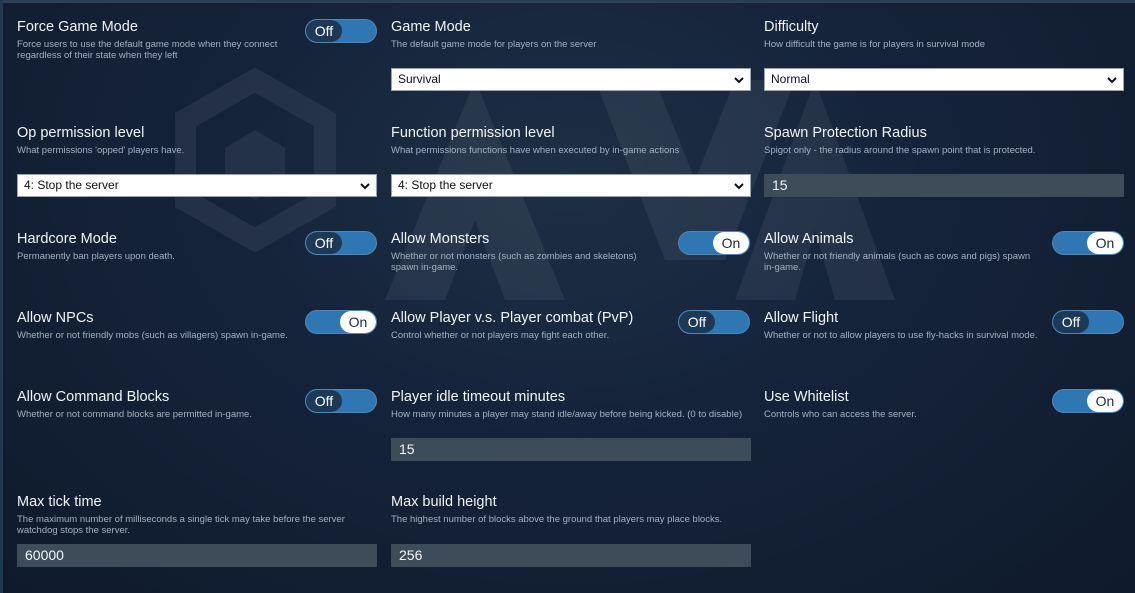 The width and height of the screenshot is (1135, 593). What do you see at coordinates (440, 239) in the screenshot?
I see `setting-title: Allow Monsters` at bounding box center [440, 239].